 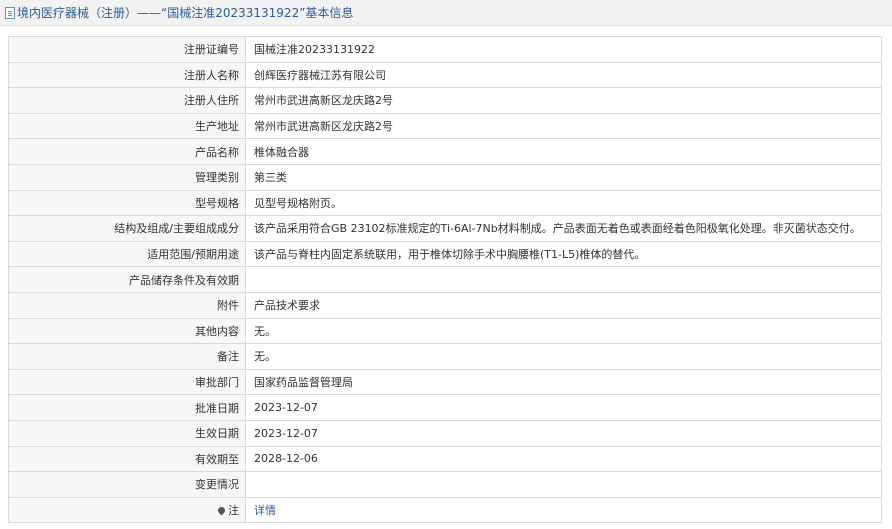 I want to click on table-row: 注册证编号 国械注准20233131922, so click(x=445, y=49).